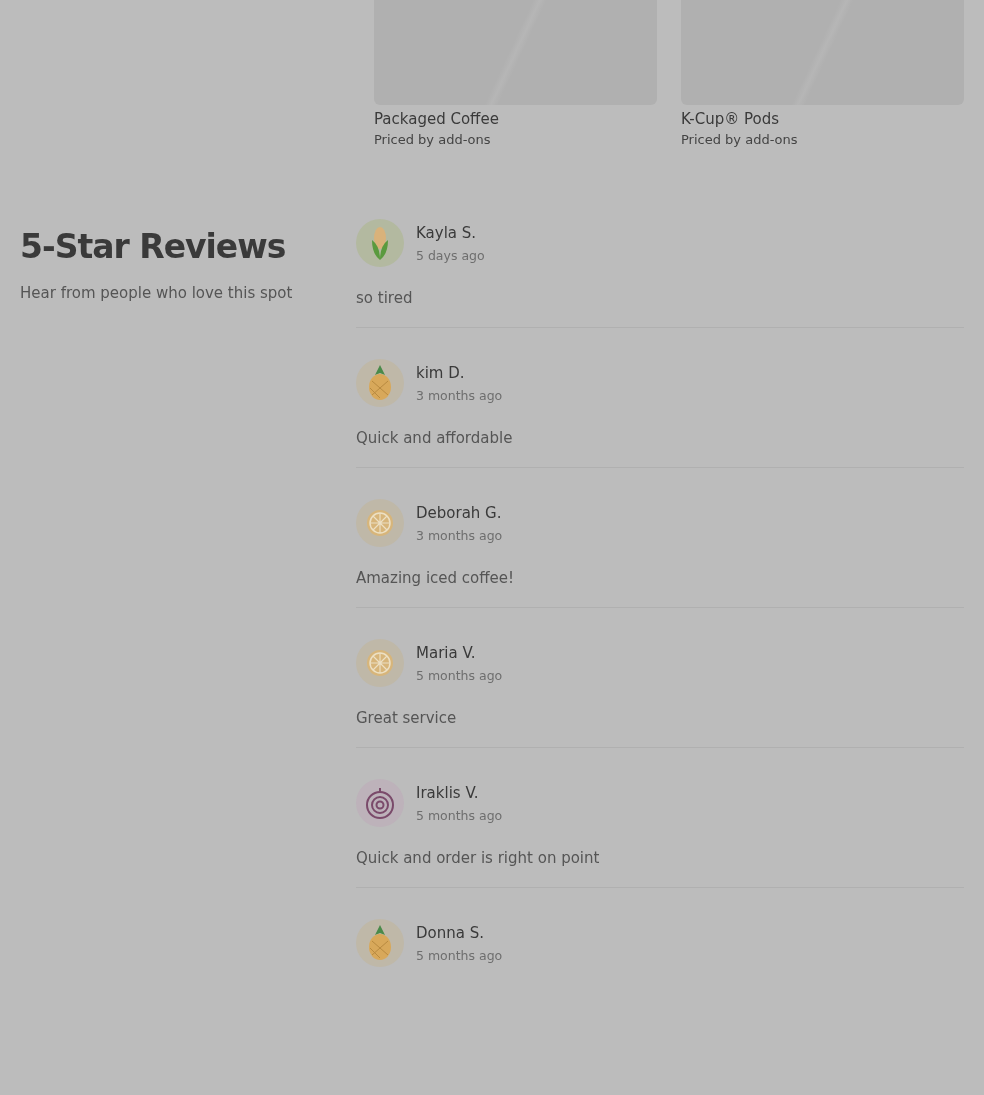  I want to click on onion-icon, so click(380, 803).